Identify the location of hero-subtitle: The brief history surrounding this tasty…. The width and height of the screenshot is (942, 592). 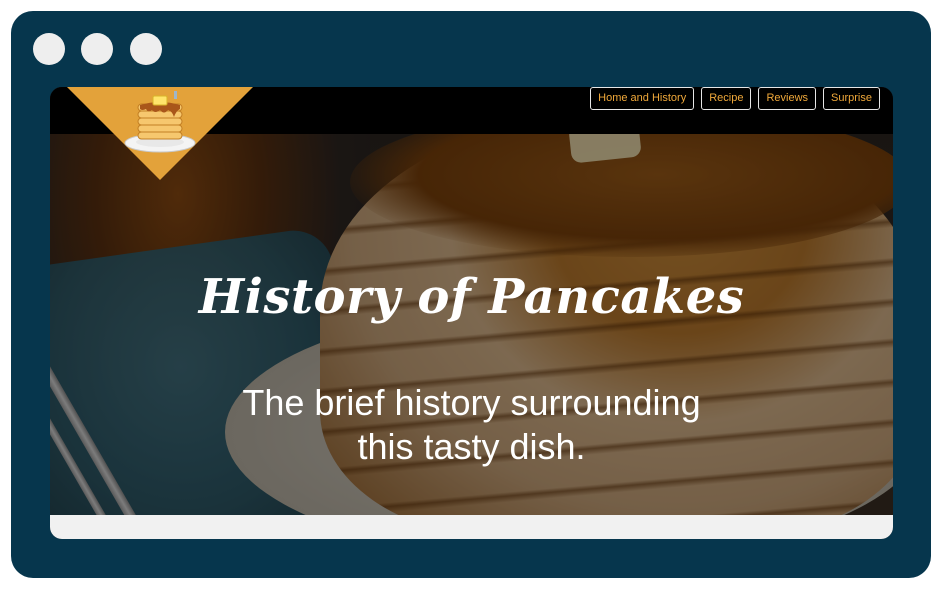
(471, 425).